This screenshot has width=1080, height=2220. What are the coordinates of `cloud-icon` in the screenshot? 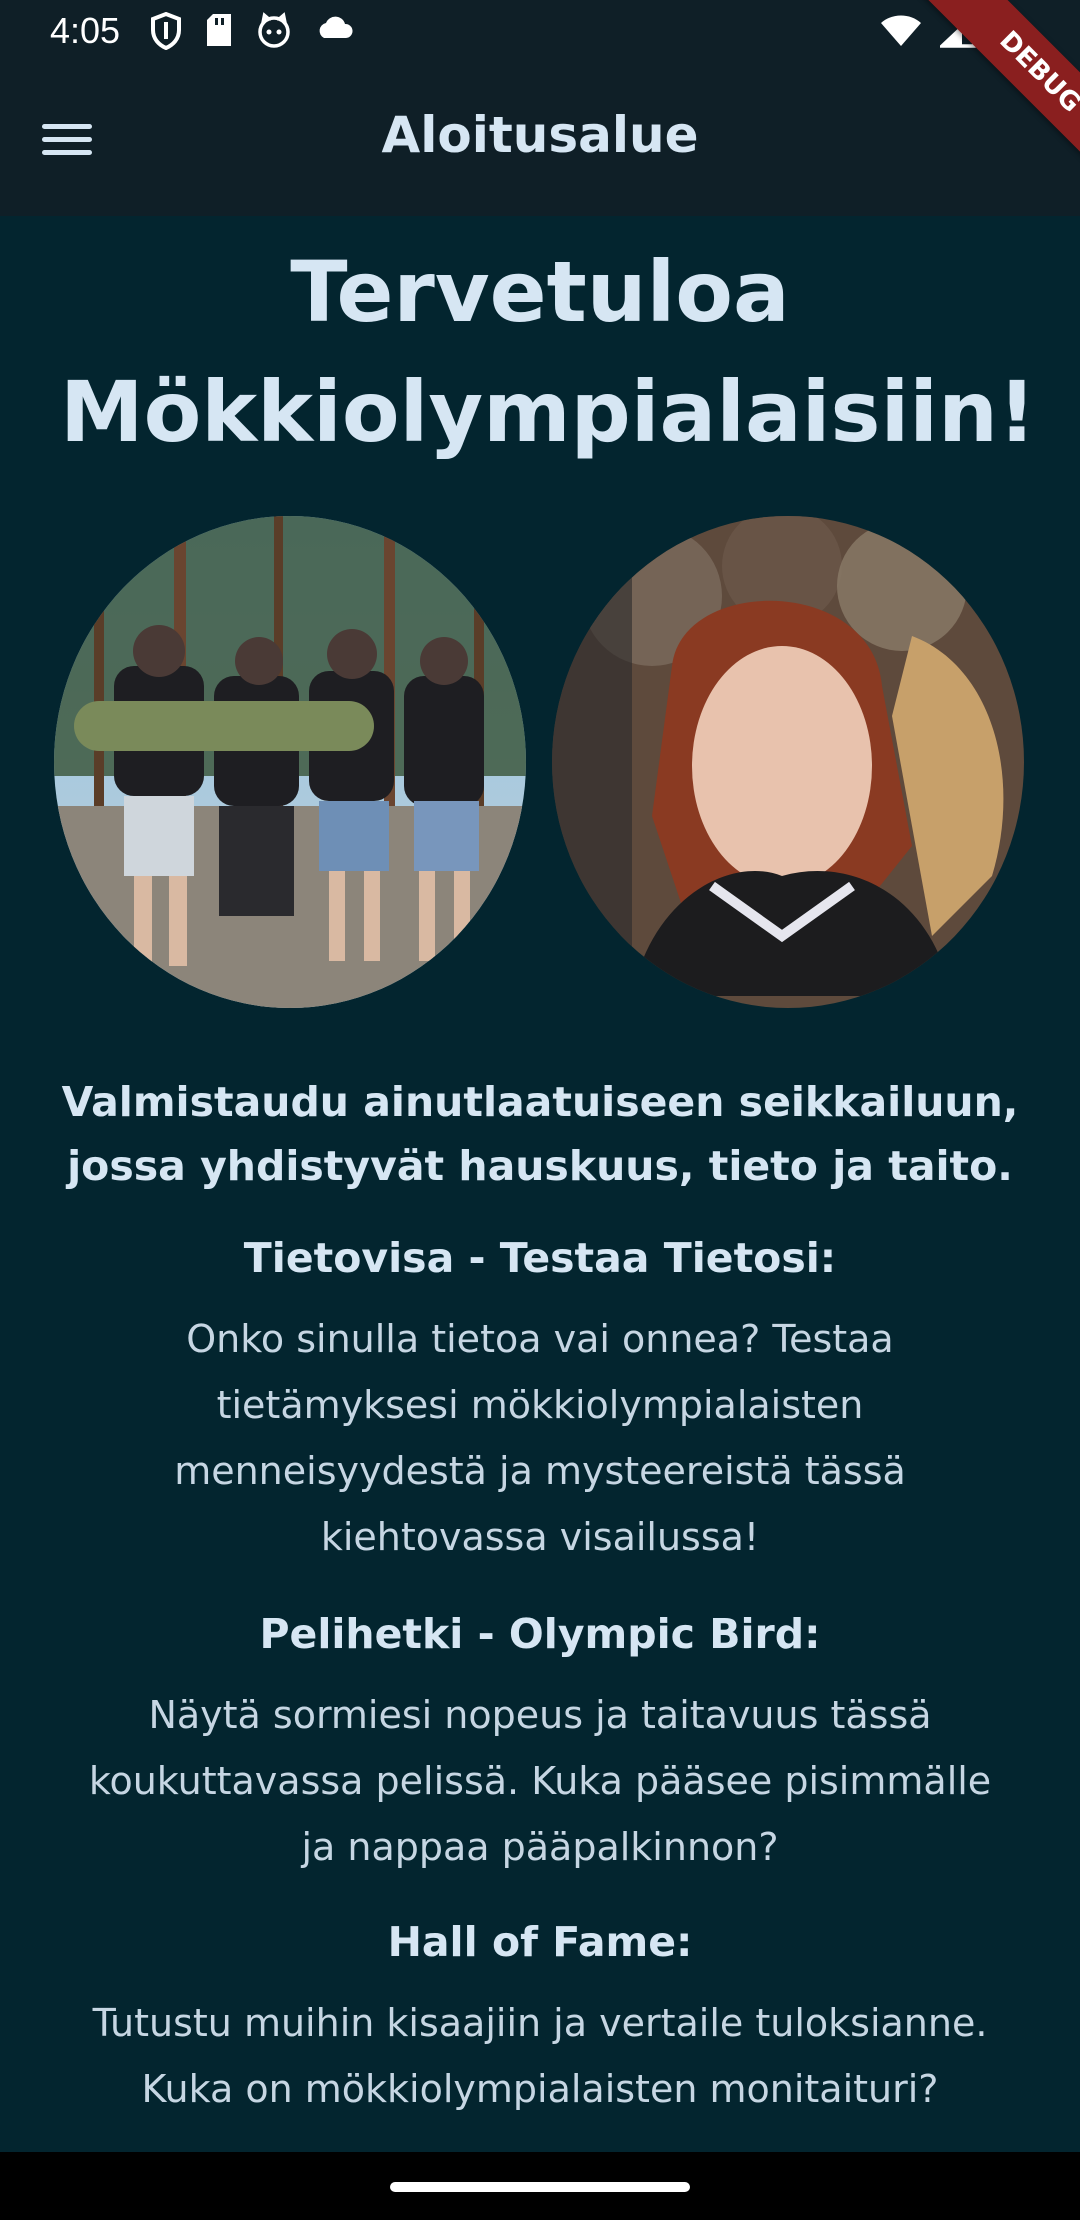 It's located at (336, 27).